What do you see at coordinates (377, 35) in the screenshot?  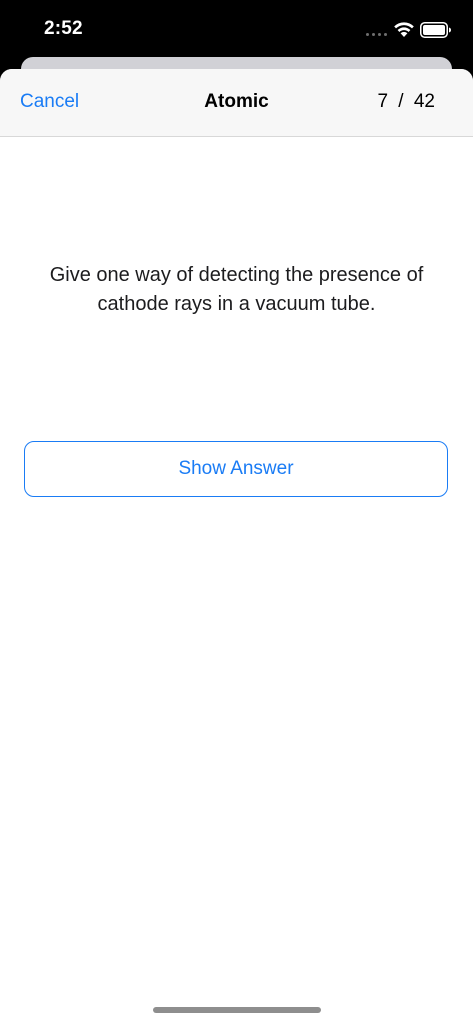 I see `signal-dots-icon` at bounding box center [377, 35].